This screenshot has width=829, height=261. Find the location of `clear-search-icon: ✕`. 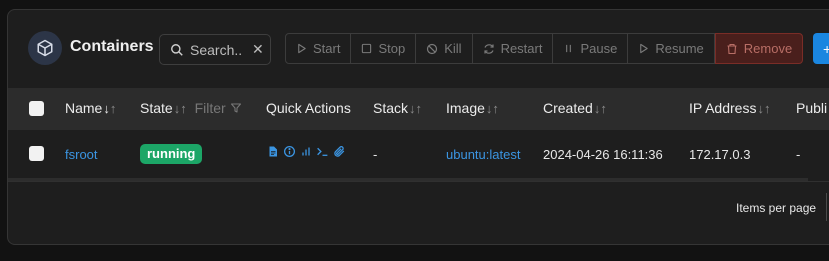

clear-search-icon: ✕ is located at coordinates (258, 49).